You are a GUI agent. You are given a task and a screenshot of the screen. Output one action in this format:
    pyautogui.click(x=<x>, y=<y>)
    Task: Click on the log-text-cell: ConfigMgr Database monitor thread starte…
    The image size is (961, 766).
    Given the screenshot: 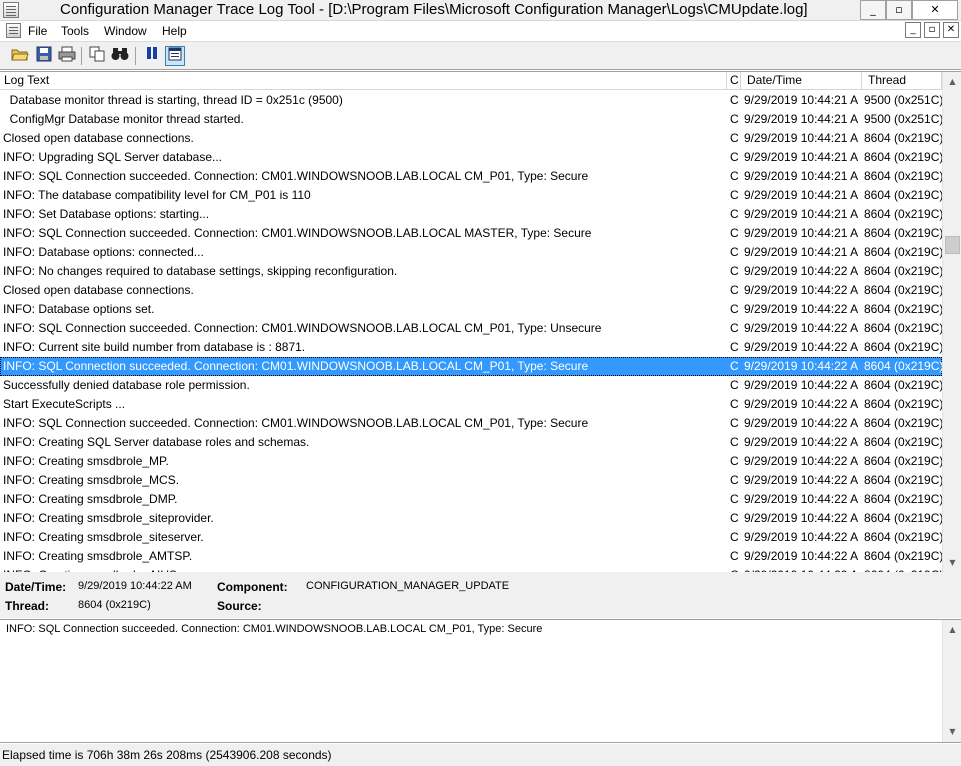 What is the action you would take?
    pyautogui.click(x=123, y=119)
    